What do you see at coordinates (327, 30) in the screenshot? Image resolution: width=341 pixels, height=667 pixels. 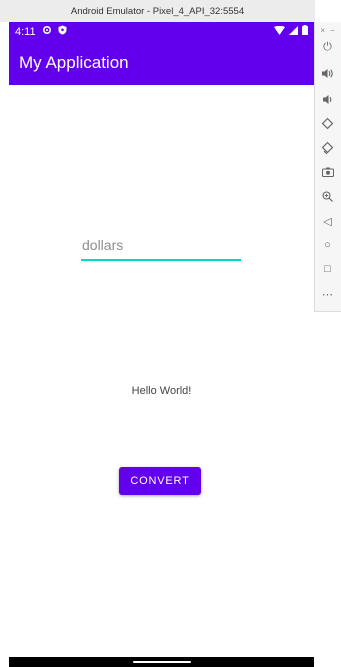 I see `emulator-toolbar-header: × −` at bounding box center [327, 30].